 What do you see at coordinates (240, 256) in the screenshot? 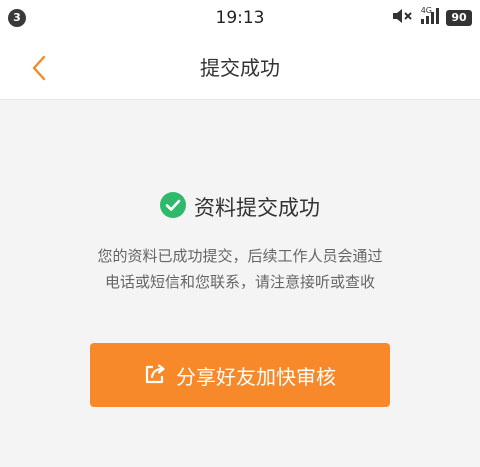
I see `description-line-1: 您的资料已成功提交，后续工作人员会通过` at bounding box center [240, 256].